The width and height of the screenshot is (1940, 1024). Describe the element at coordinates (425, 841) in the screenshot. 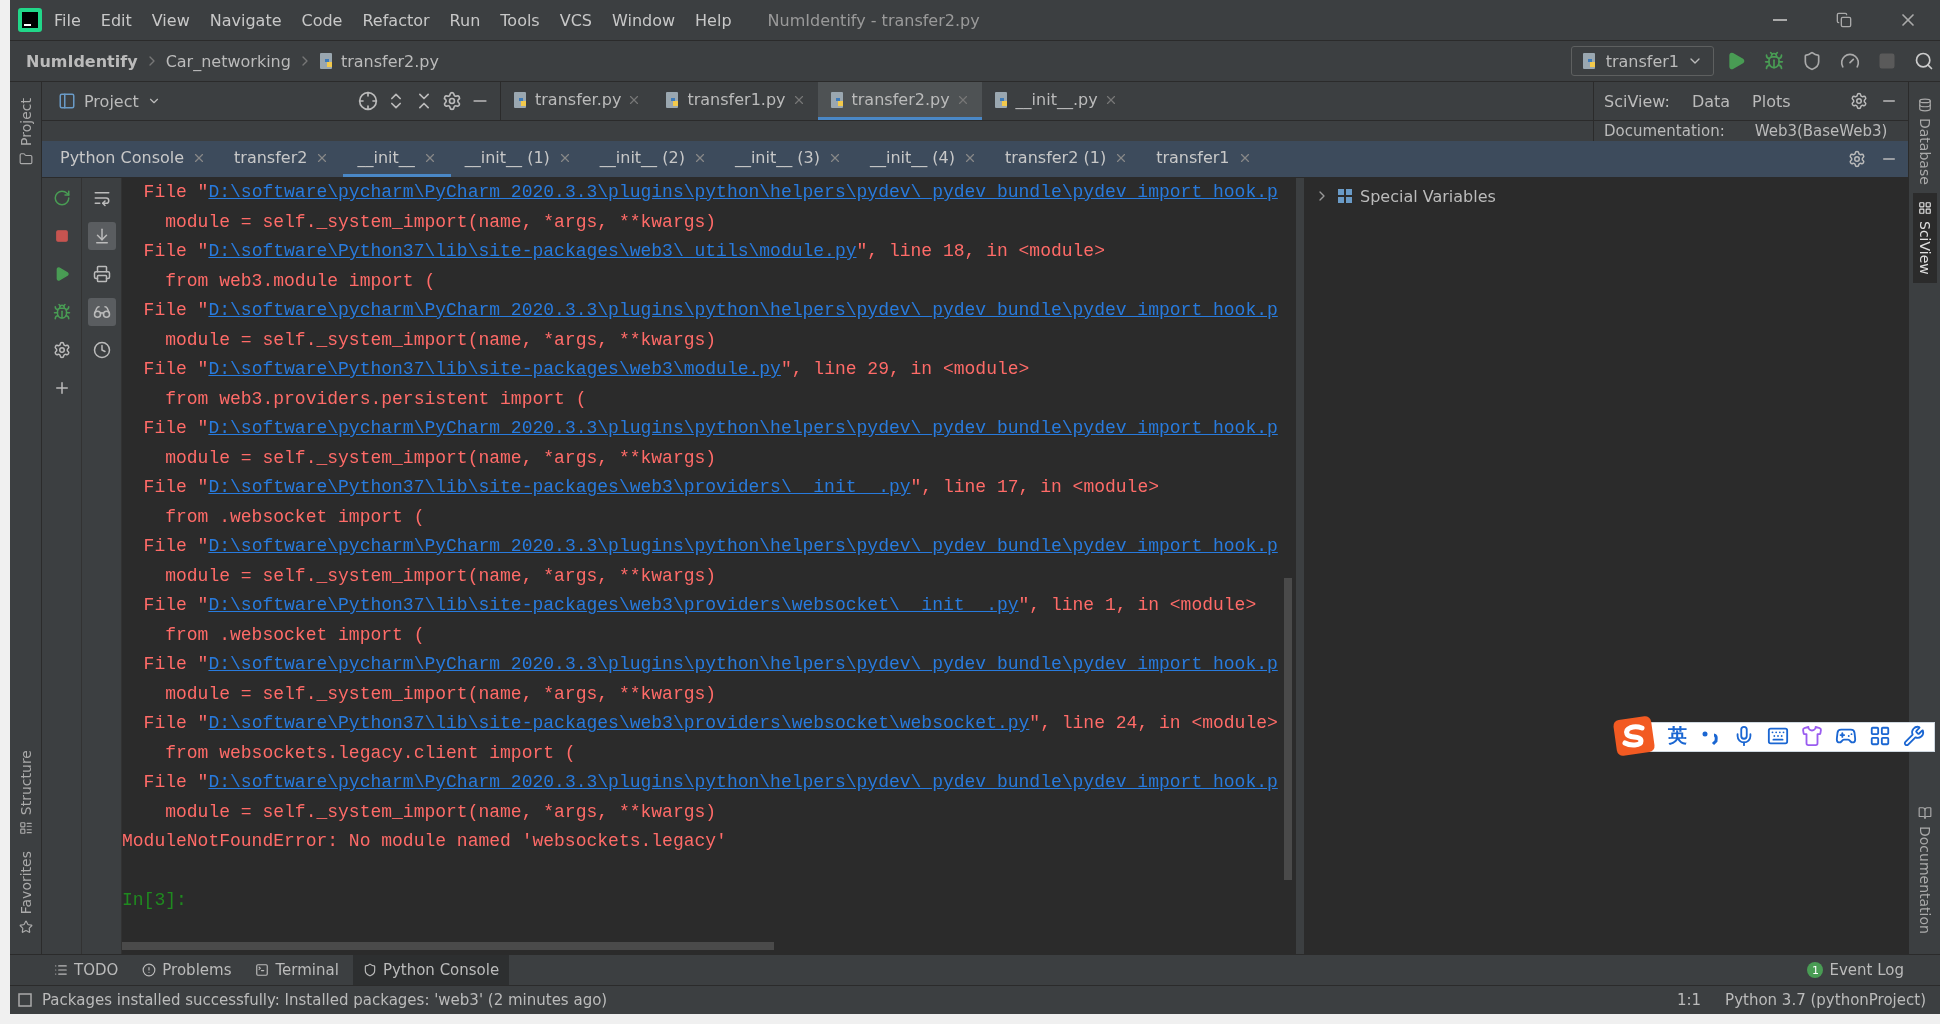

I see `error-message: ModuleNotFoundError: No module named 'websockets.legacy'` at that location.